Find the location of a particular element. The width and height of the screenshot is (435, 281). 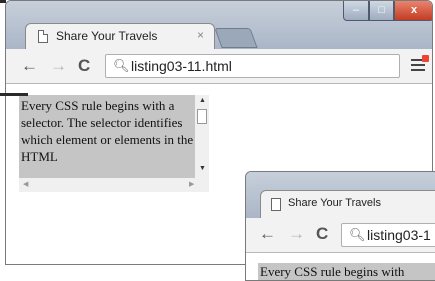

url-text: listing03-11.html is located at coordinates (181, 66).